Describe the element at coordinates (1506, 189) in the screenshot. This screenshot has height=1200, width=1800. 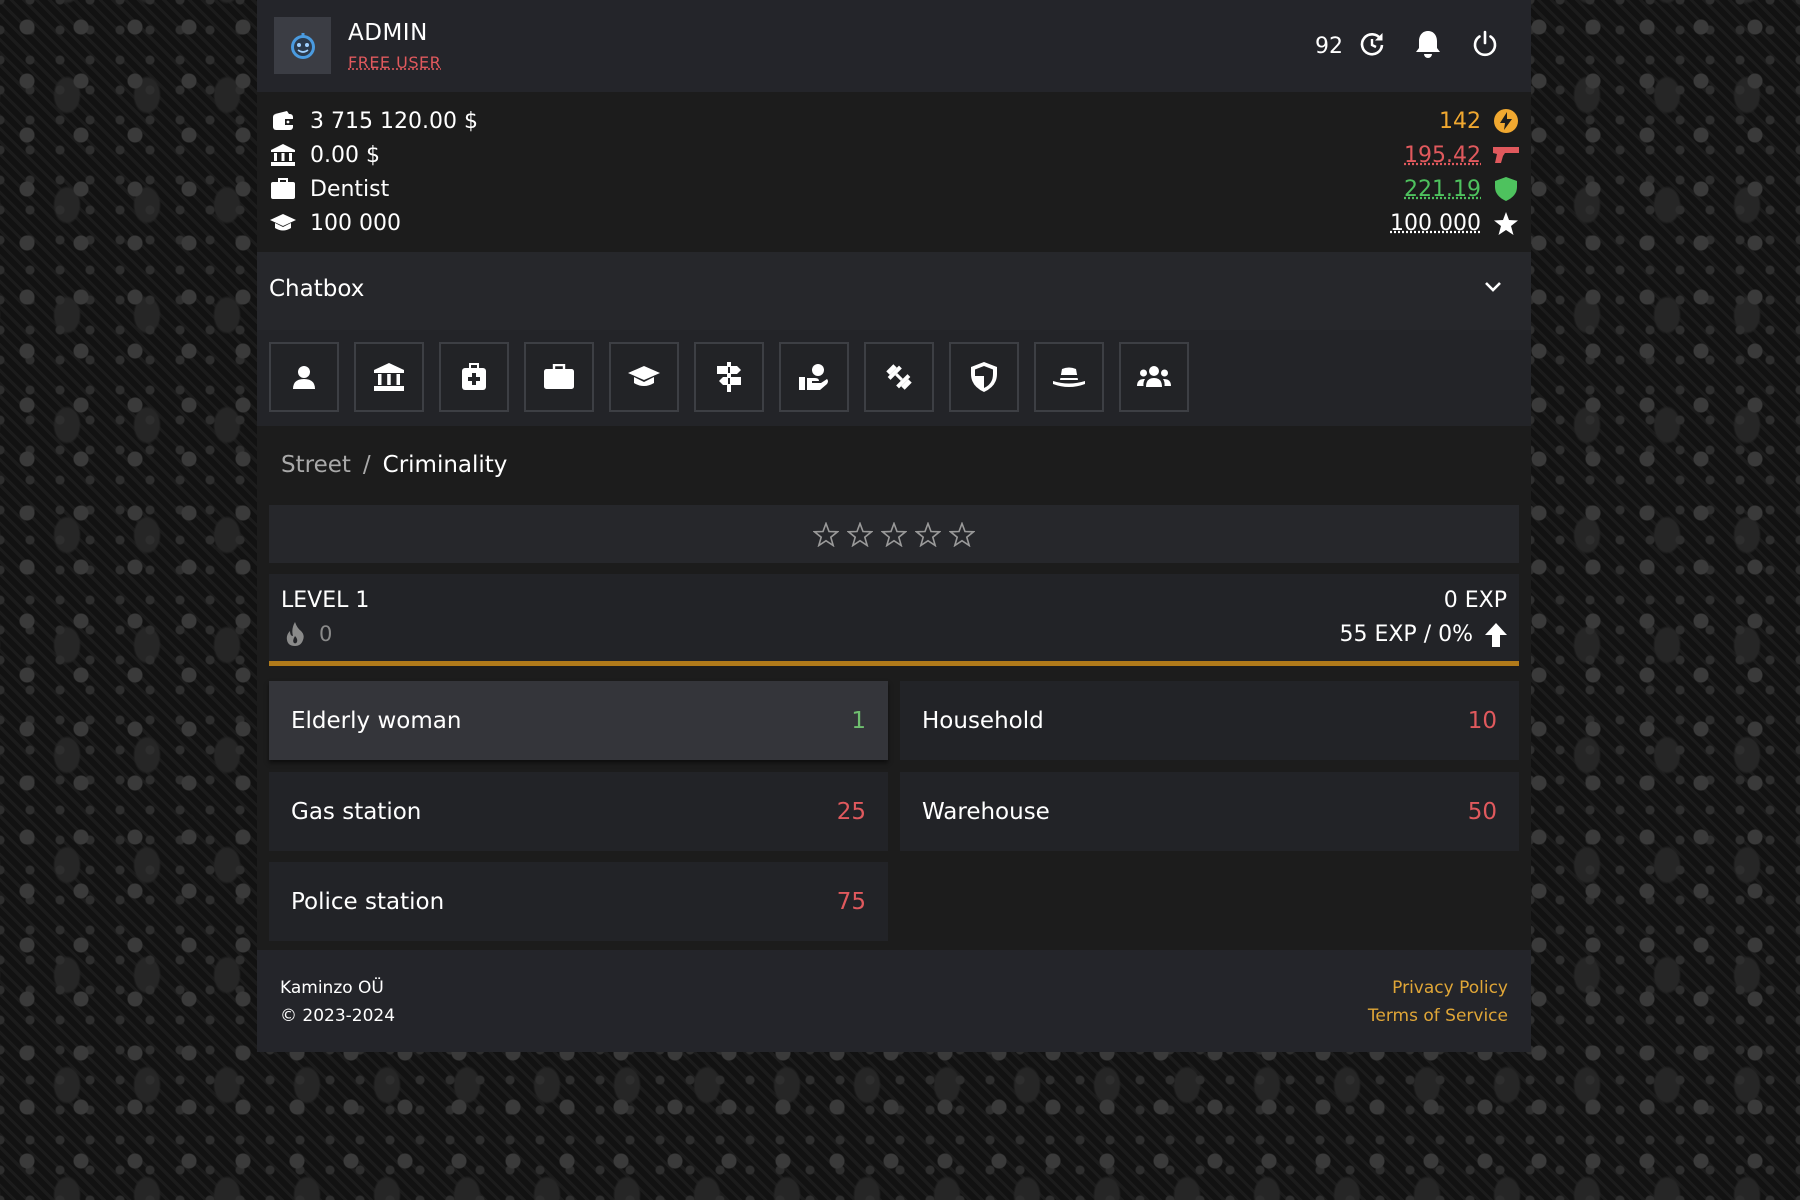
I see `shield-icon` at that location.